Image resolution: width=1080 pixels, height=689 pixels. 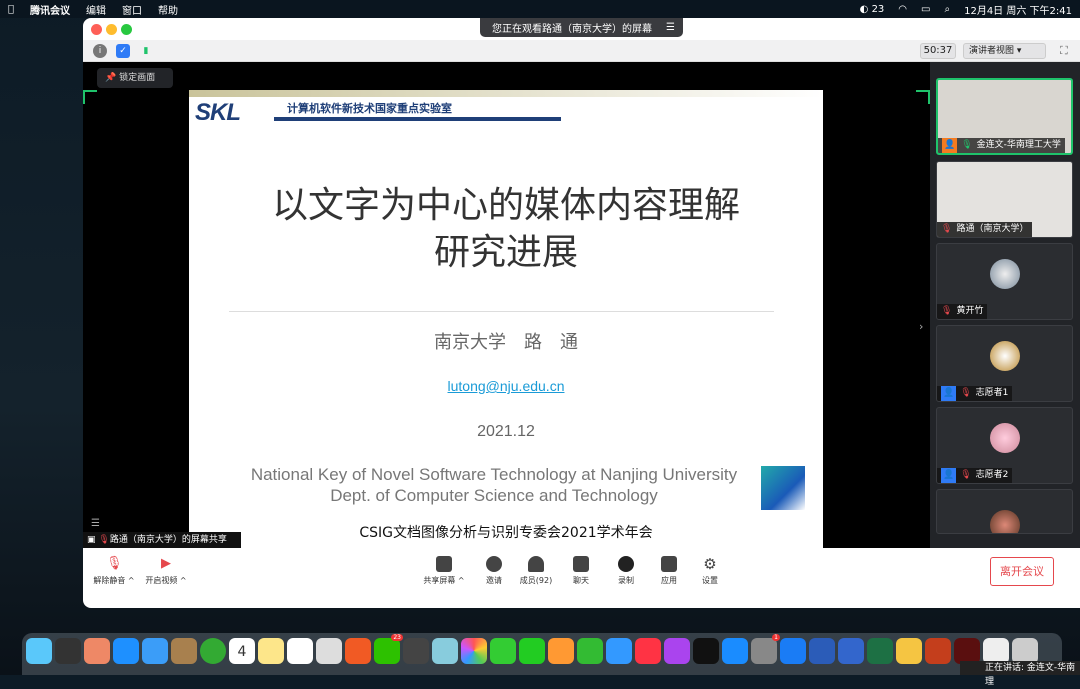 What do you see at coordinates (992, 51) in the screenshot?
I see `view-mode-label: 演讲者视图` at bounding box center [992, 51].